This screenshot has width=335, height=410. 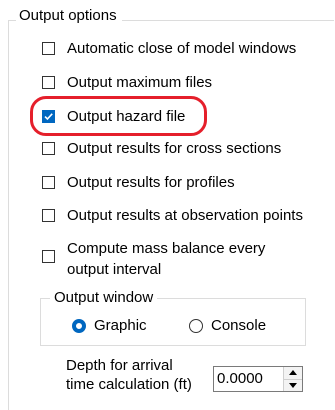 I want to click on checkbox-automatic-close: Automatic close of model windows, so click(x=169, y=49).